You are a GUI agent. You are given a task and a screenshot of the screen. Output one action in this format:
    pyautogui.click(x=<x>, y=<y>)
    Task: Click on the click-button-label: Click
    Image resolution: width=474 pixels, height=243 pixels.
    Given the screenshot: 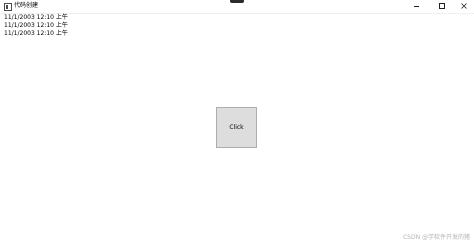 What is the action you would take?
    pyautogui.click(x=236, y=127)
    